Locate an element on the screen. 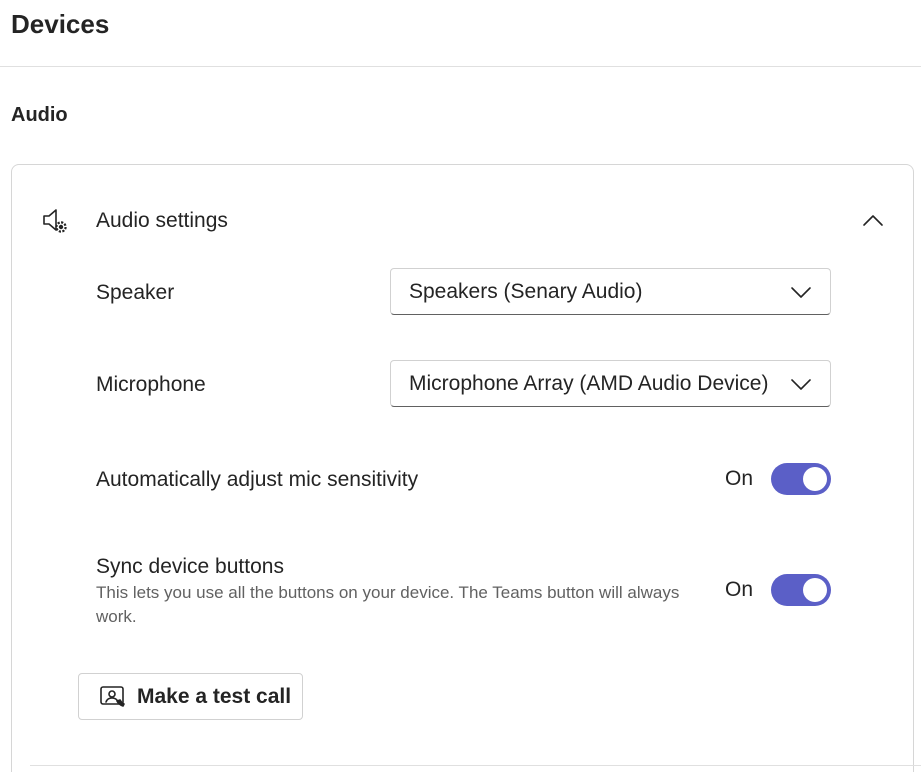  make-test-call-label: Make a test call is located at coordinates (214, 696).